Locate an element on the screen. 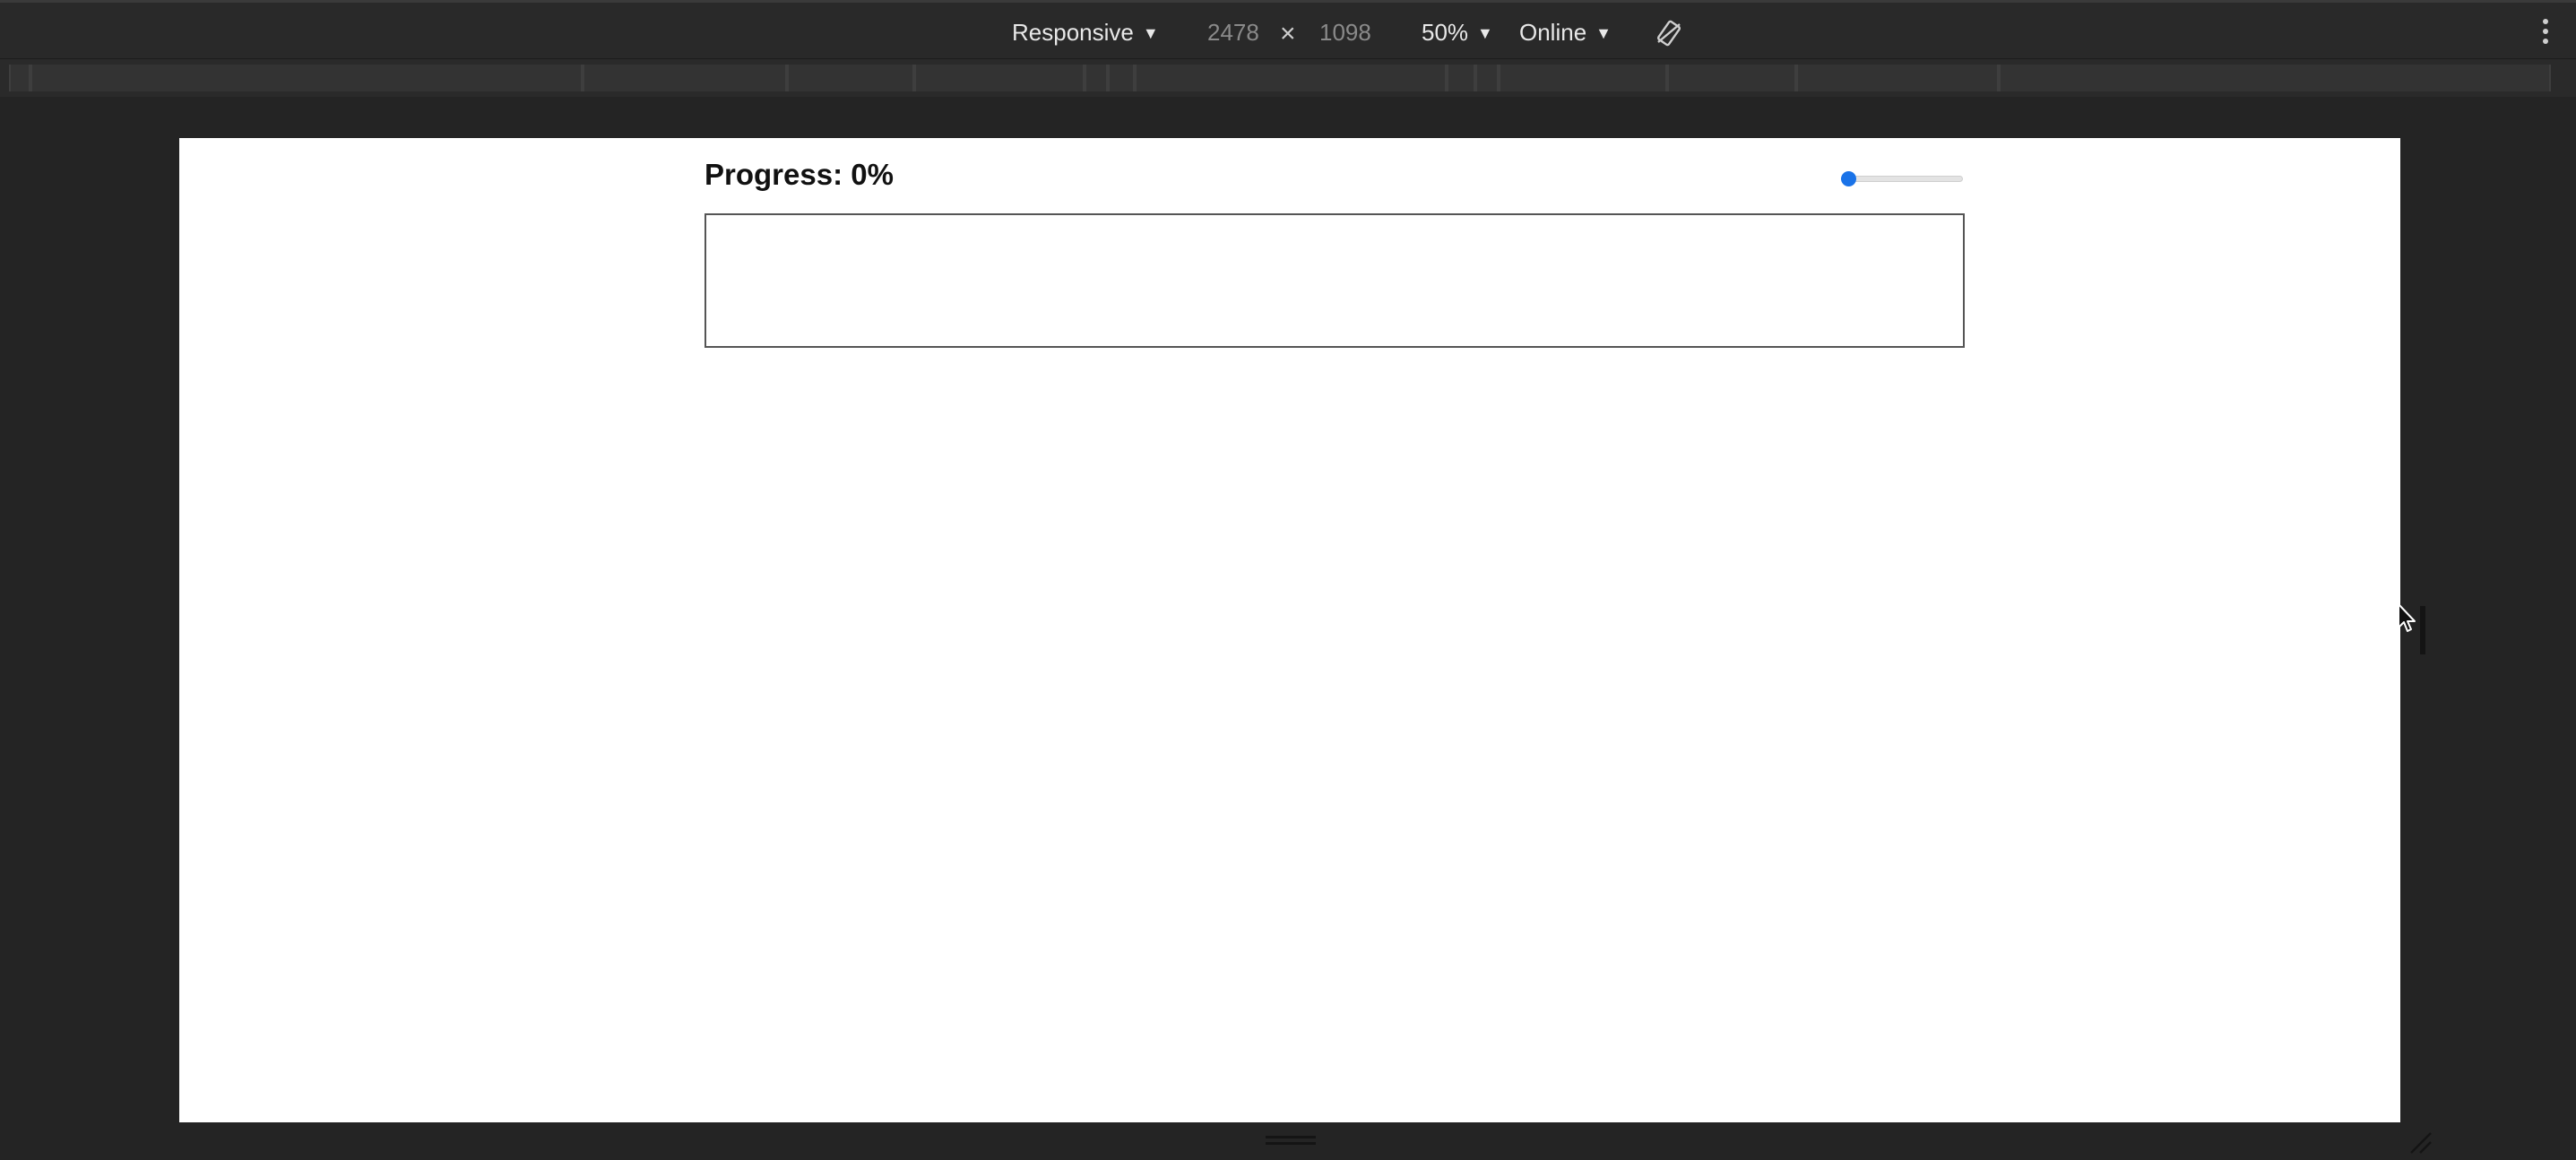  progress-heading: Progress: 0% is located at coordinates (799, 174).